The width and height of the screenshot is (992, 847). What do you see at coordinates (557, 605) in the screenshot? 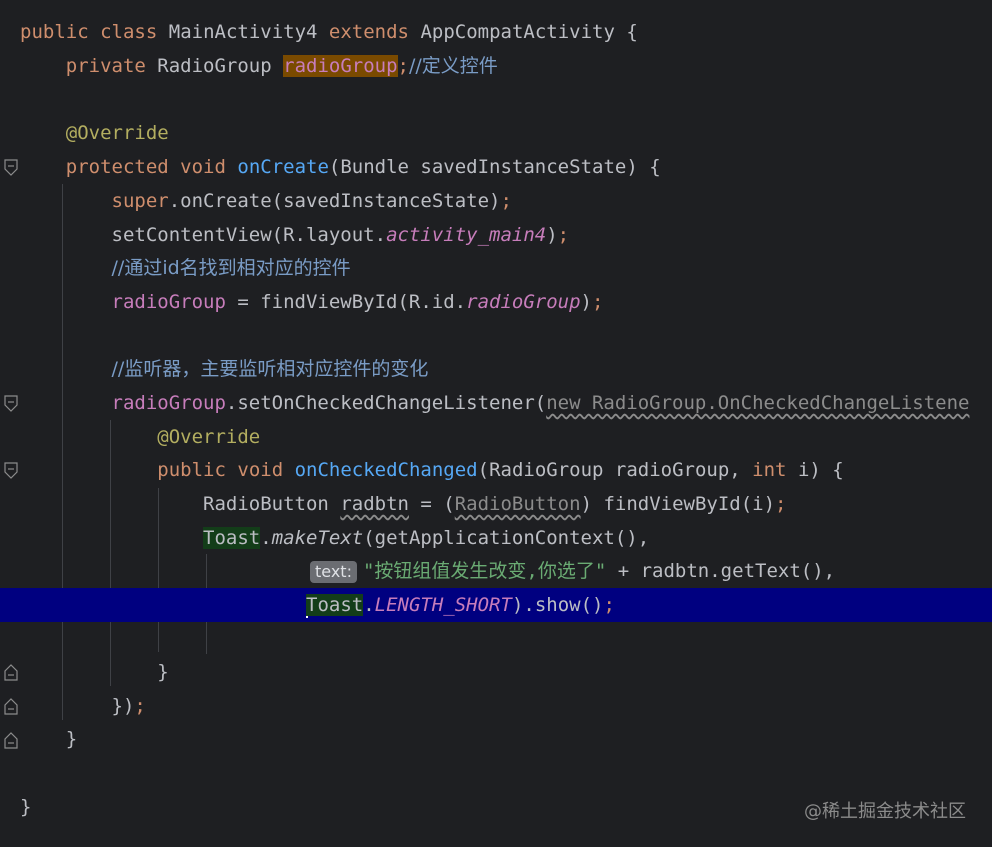
I see `call: ).show()` at bounding box center [557, 605].